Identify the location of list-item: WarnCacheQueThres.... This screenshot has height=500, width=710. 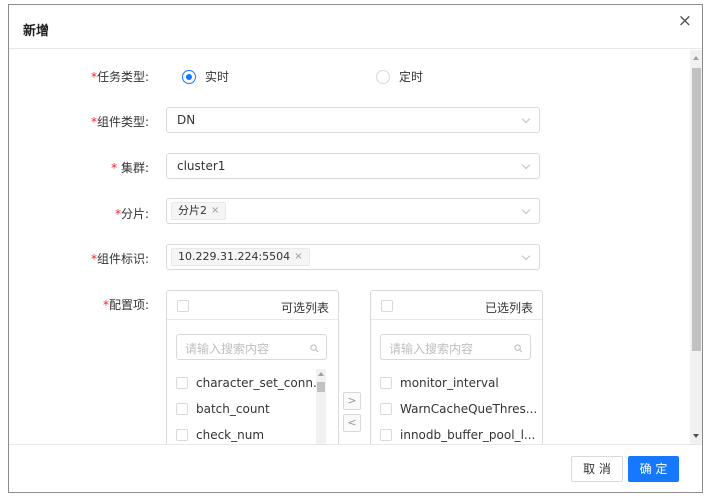
(458, 409).